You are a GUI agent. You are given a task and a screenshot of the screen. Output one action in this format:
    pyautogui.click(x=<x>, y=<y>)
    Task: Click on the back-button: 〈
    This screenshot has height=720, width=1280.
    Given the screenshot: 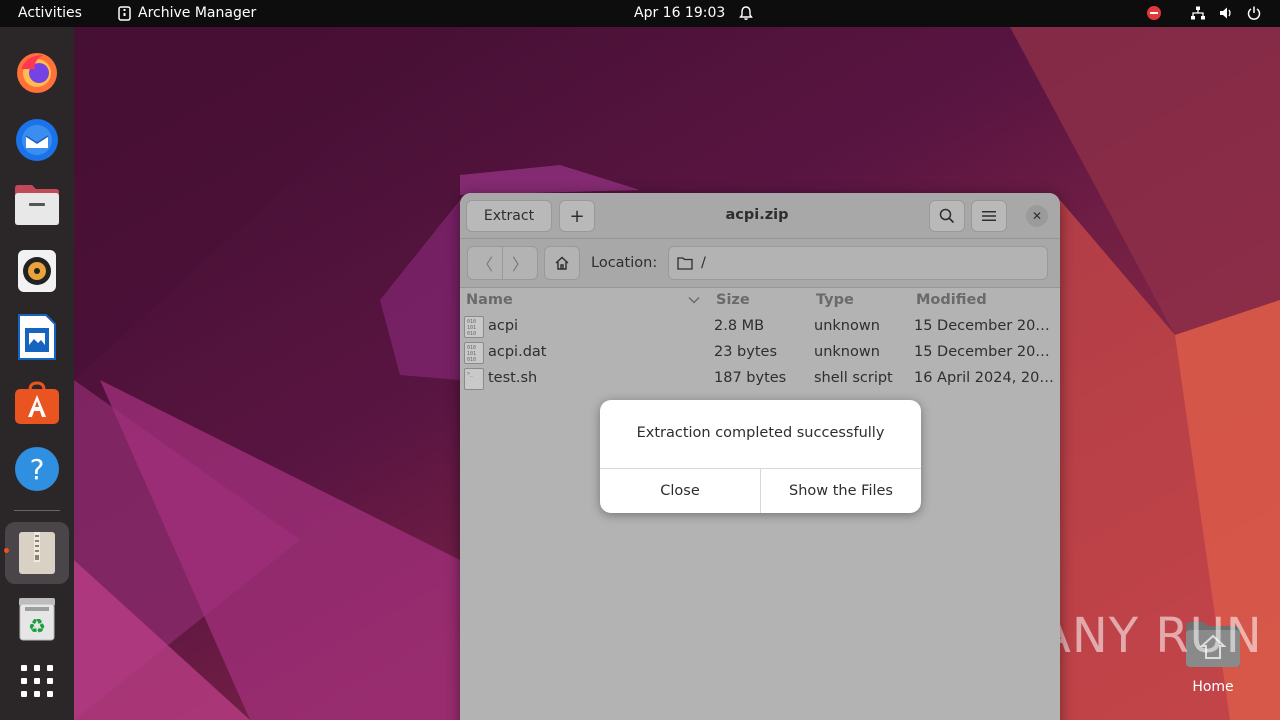 What is the action you would take?
    pyautogui.click(x=485, y=263)
    